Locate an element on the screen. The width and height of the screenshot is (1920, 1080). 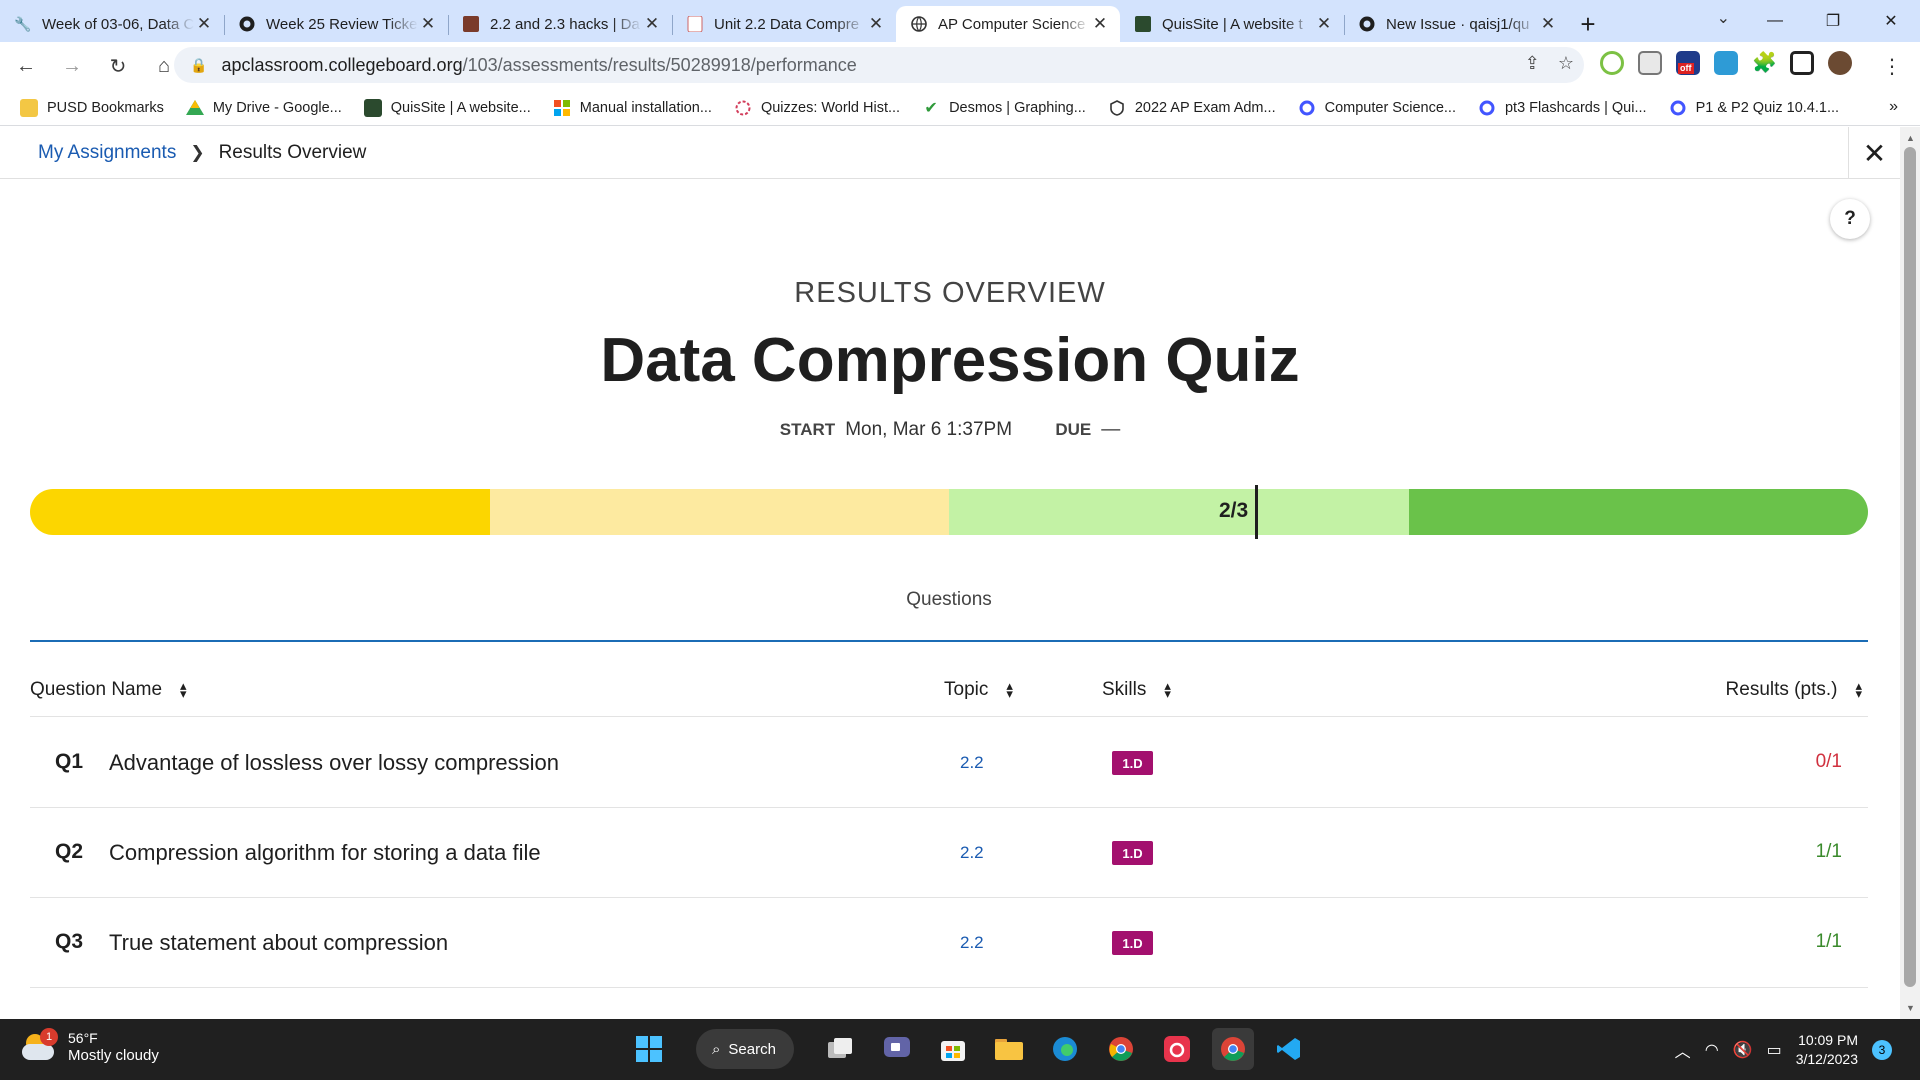
browser-tab: Week 25 Review Ticke ✕ is located at coordinates (336, 24).